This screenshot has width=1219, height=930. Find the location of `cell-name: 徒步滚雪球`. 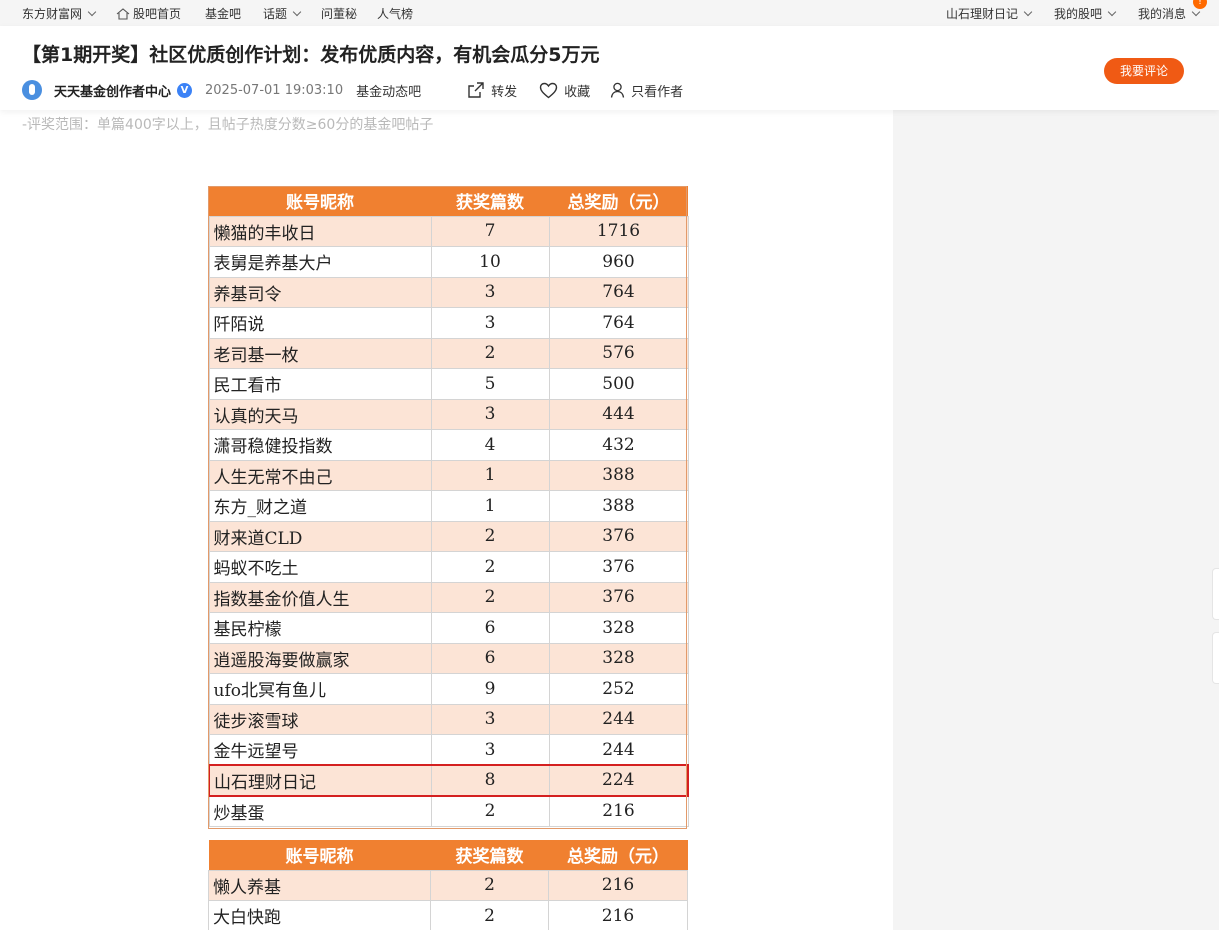

cell-name: 徒步滚雪球 is located at coordinates (320, 719).